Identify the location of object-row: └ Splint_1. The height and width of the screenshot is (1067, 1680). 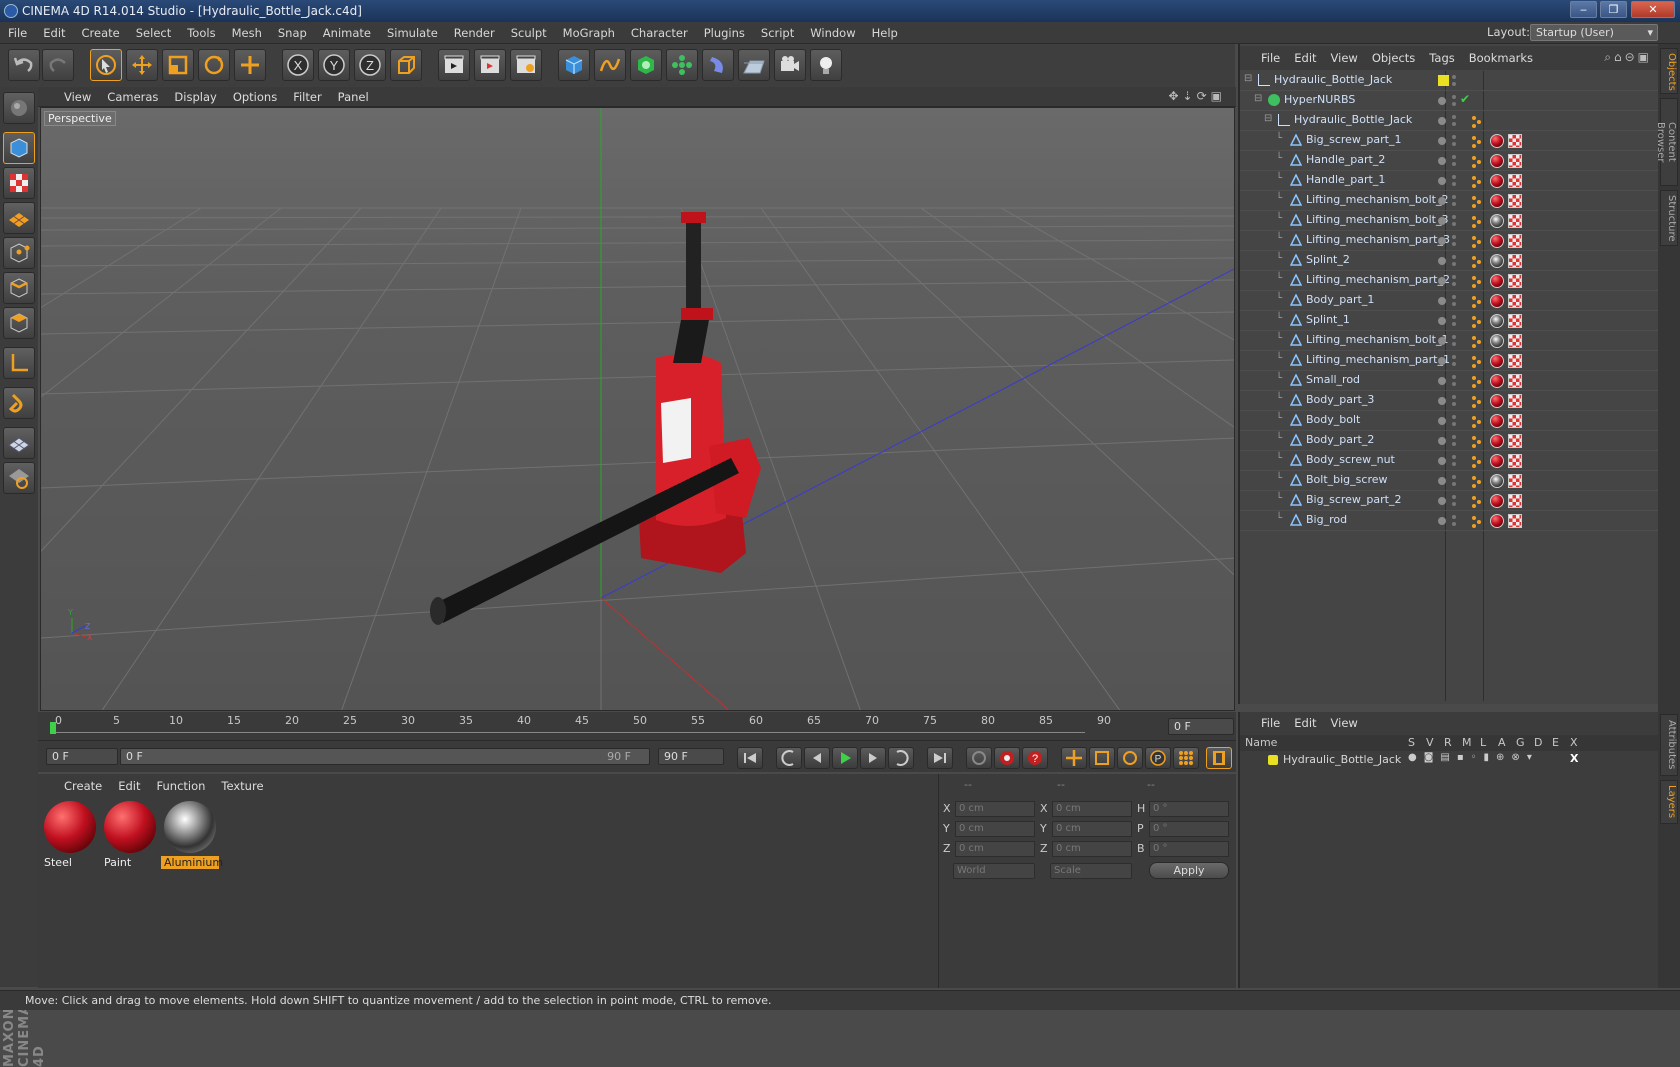
(1450, 321).